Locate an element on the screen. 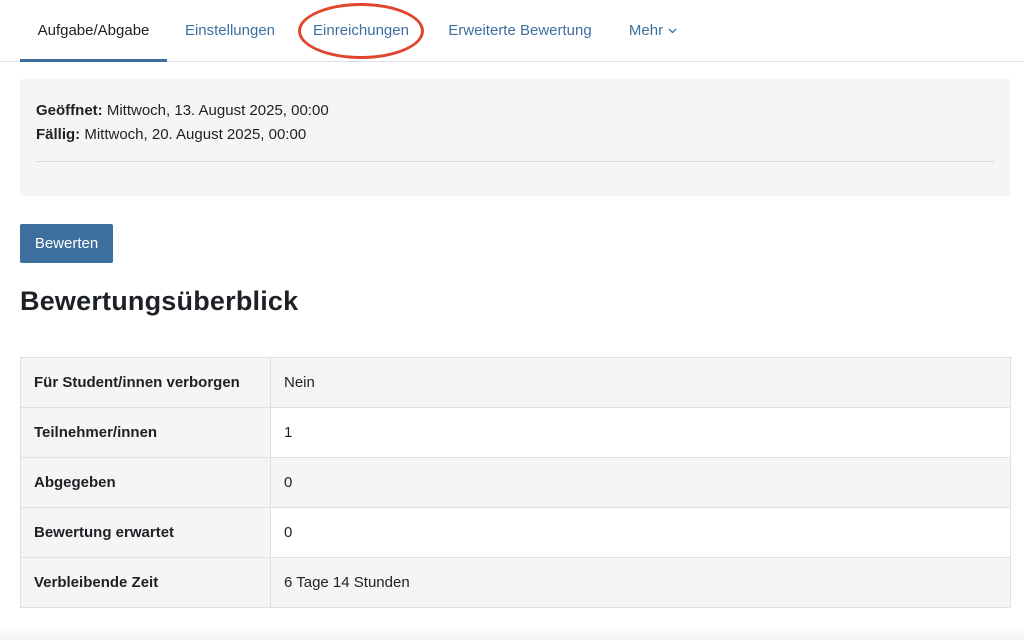  tab-settings: Einstellungen is located at coordinates (230, 30).